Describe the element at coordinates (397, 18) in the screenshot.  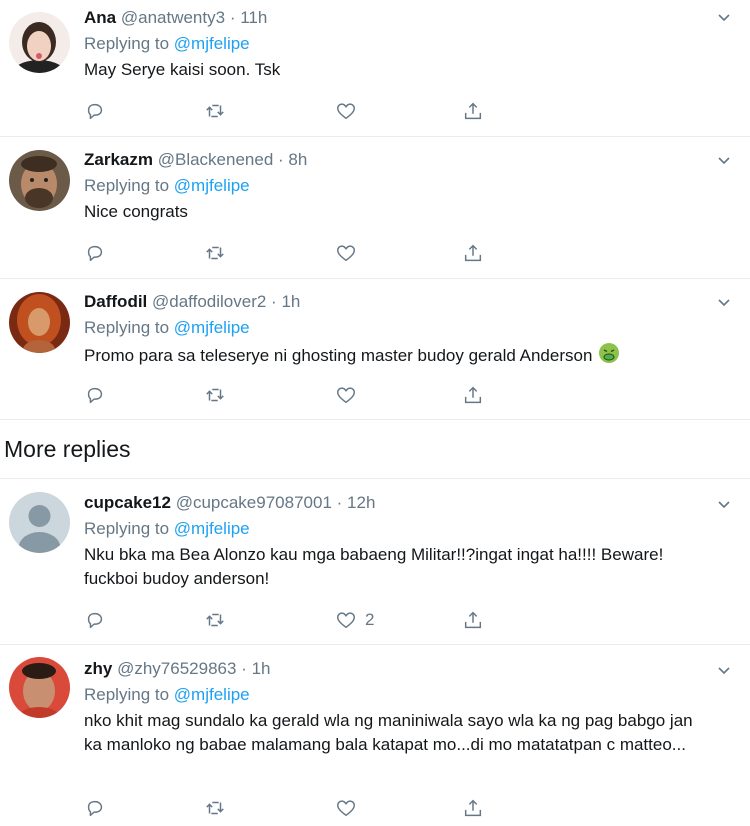
I see `tweet-header: Ana @anatwenty3 · 11h` at that location.